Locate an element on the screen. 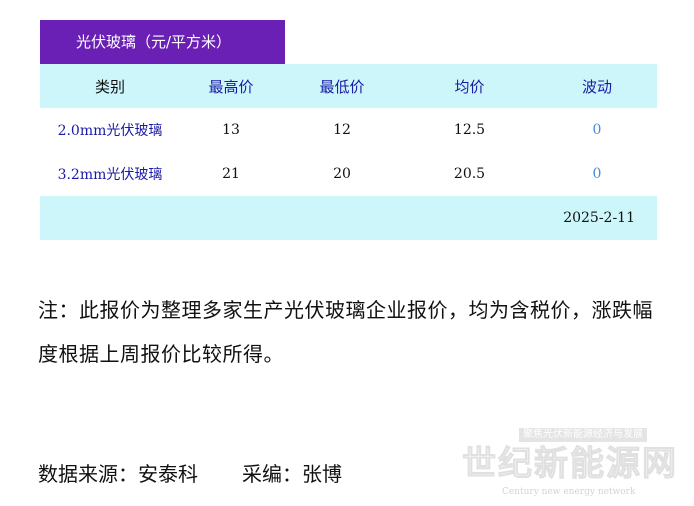 The height and width of the screenshot is (506, 694). column-header-low: 最低价 is located at coordinates (342, 86).